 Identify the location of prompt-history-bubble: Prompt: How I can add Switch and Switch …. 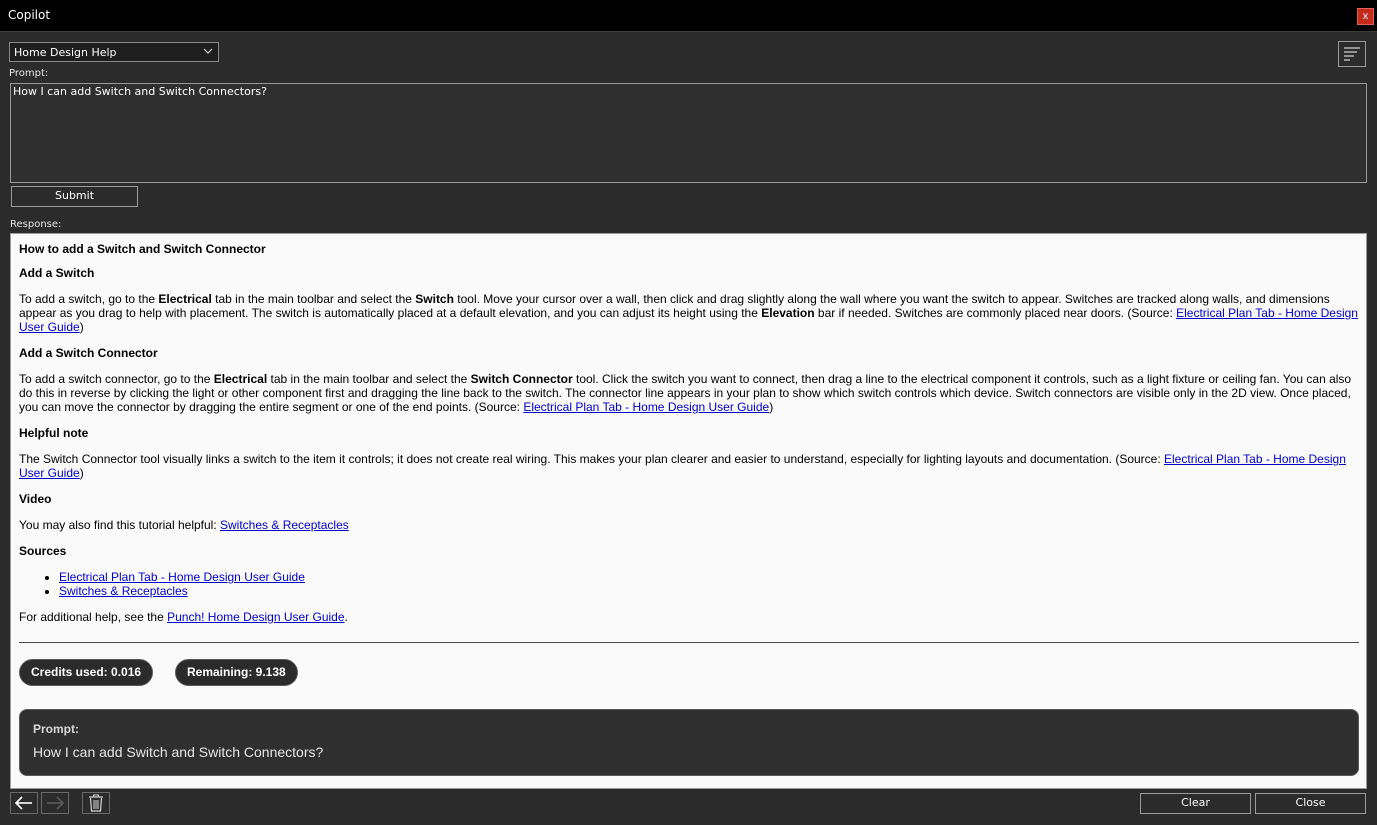
(689, 742).